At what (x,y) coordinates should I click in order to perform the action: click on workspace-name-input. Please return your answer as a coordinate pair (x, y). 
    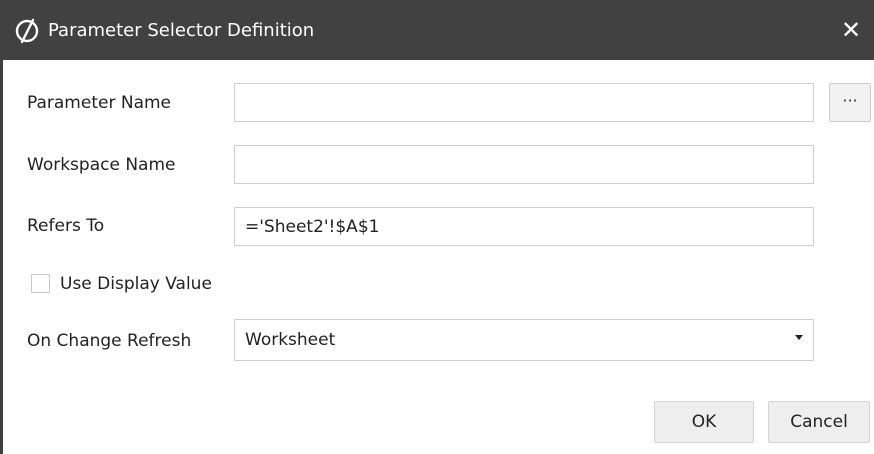
    Looking at the image, I should click on (524, 164).